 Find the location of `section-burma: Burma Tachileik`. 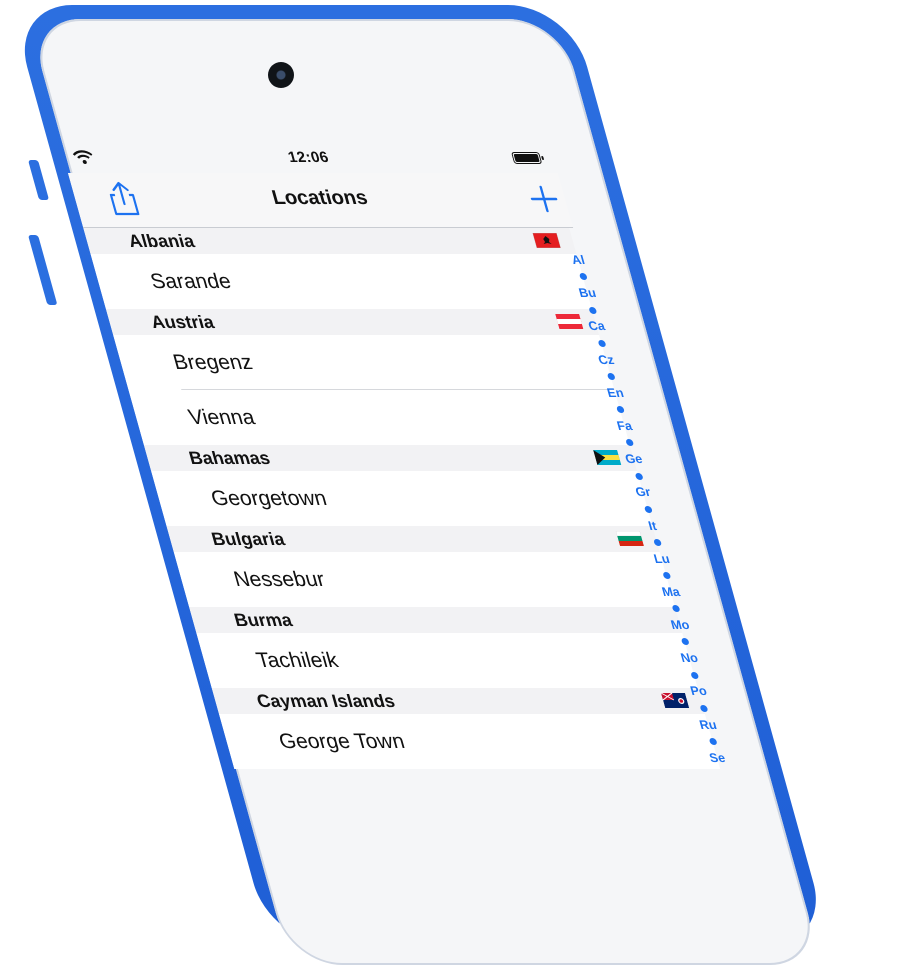

section-burma: Burma Tachileik is located at coordinates (443, 647).